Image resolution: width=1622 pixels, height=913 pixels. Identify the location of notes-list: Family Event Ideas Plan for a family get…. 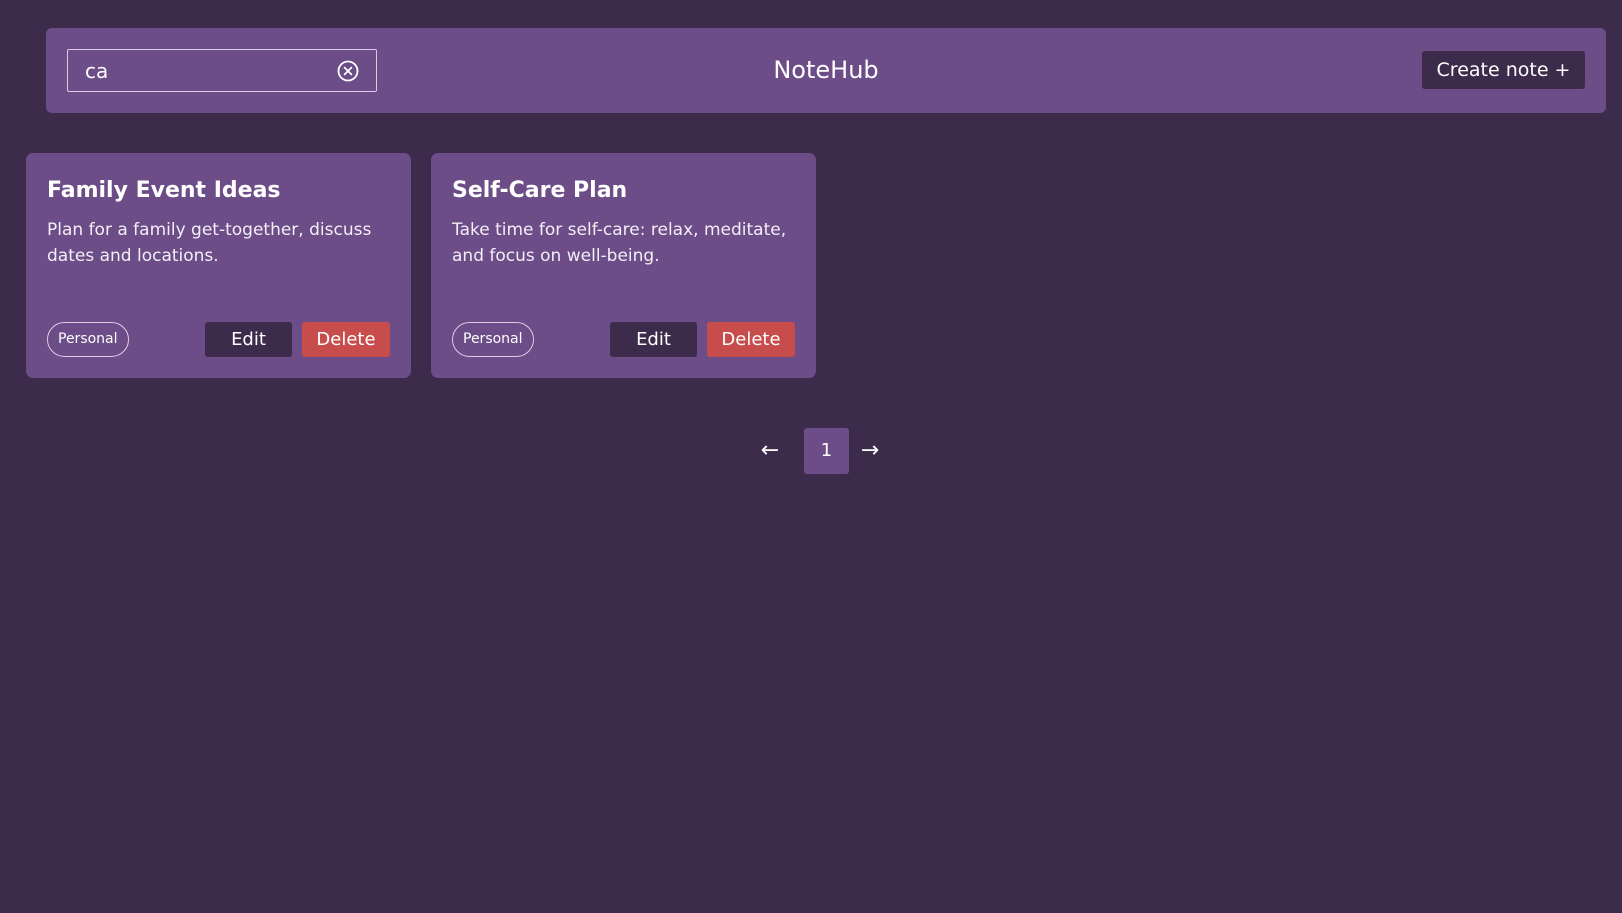
(436, 266).